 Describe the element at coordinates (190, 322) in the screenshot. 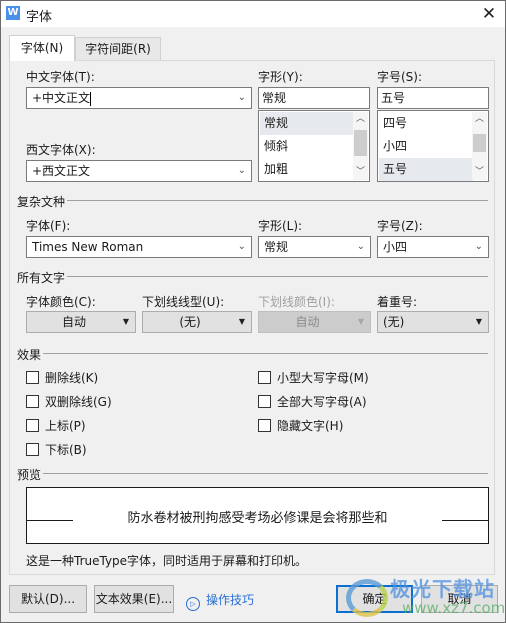

I see `underline-type-value: (无)` at that location.